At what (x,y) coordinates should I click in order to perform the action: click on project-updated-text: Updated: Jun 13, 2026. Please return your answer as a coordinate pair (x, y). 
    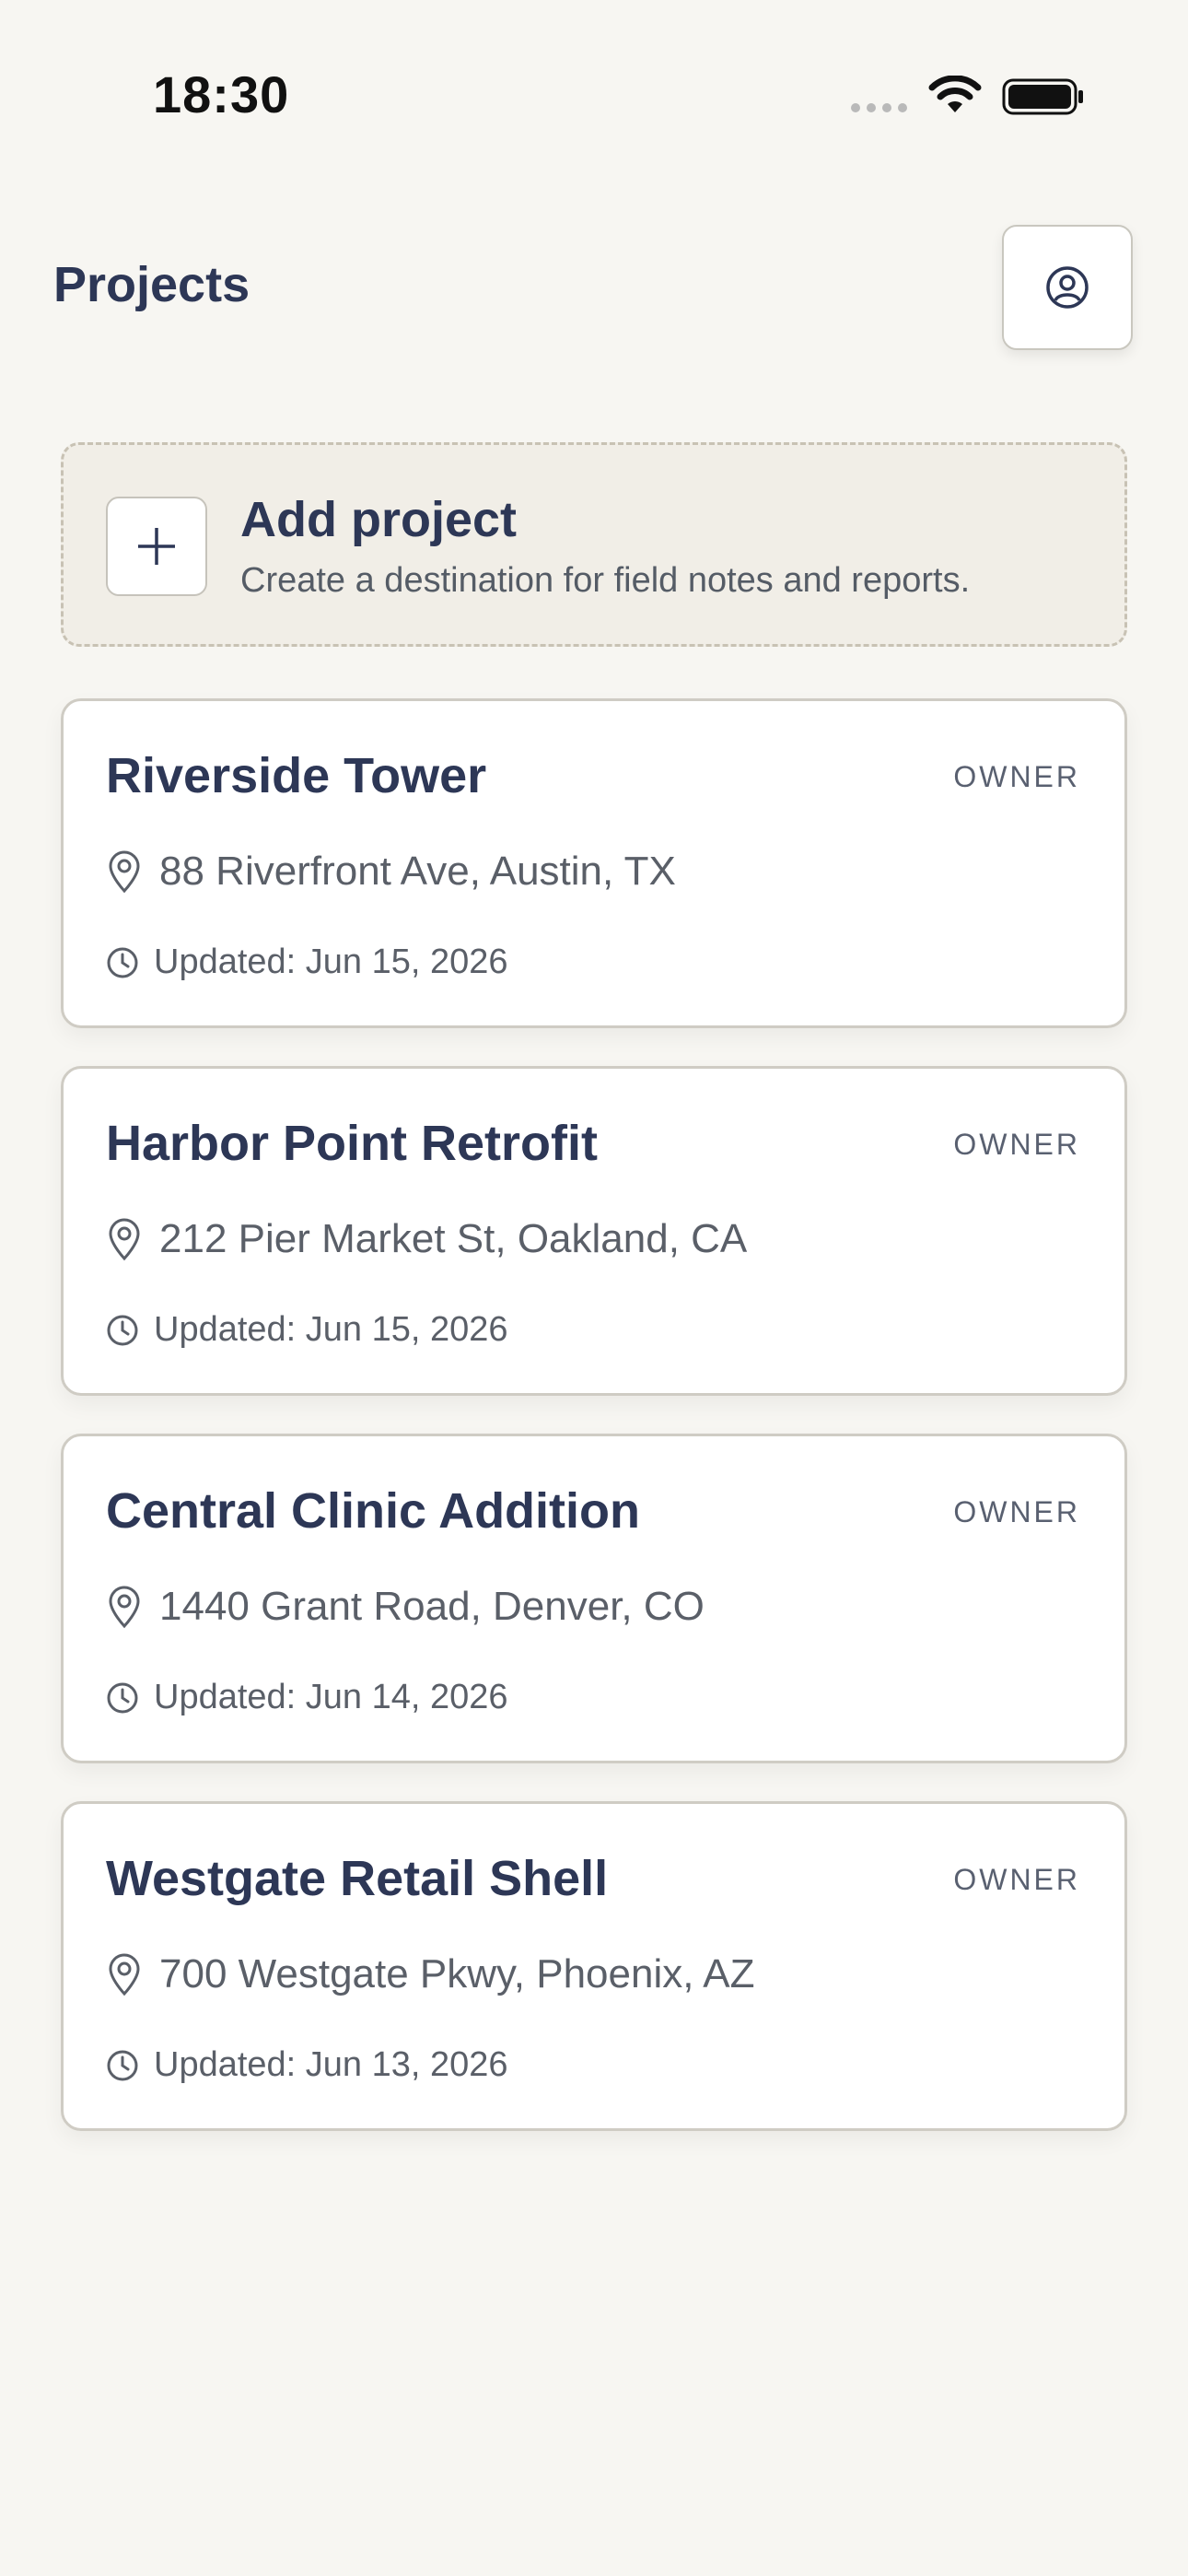
    Looking at the image, I should click on (331, 2064).